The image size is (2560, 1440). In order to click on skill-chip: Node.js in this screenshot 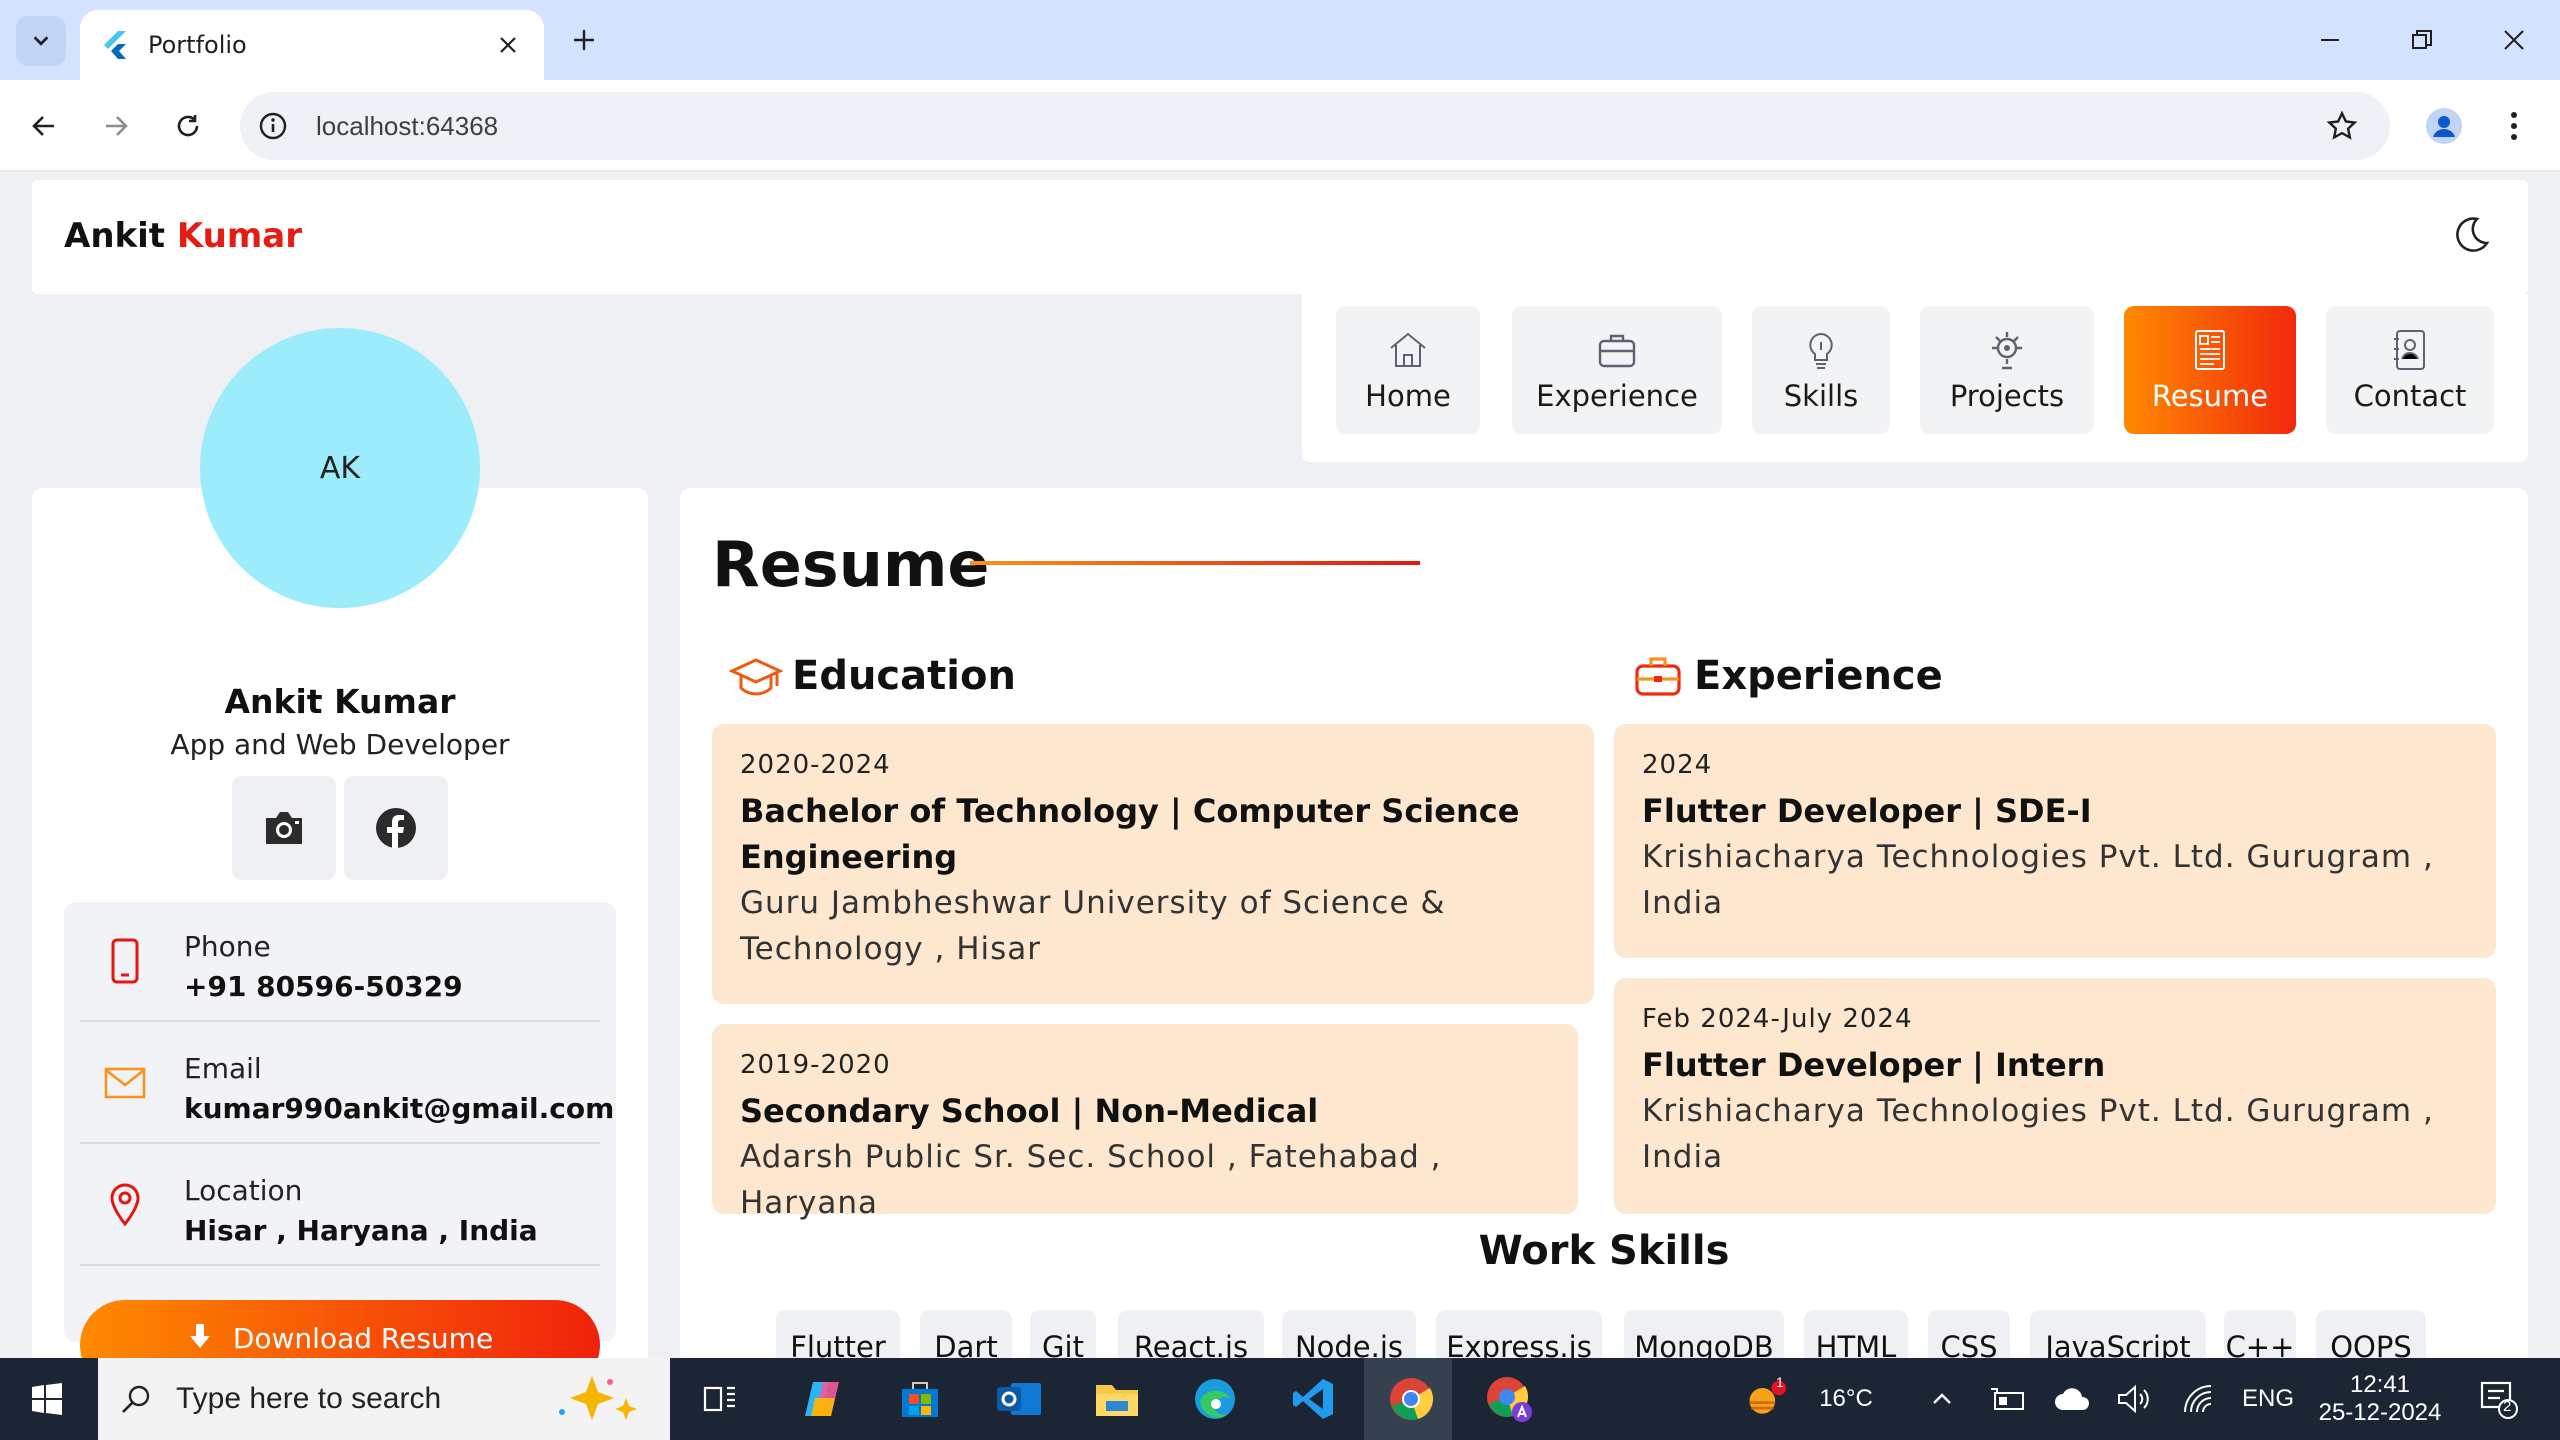, I will do `click(1349, 1334)`.